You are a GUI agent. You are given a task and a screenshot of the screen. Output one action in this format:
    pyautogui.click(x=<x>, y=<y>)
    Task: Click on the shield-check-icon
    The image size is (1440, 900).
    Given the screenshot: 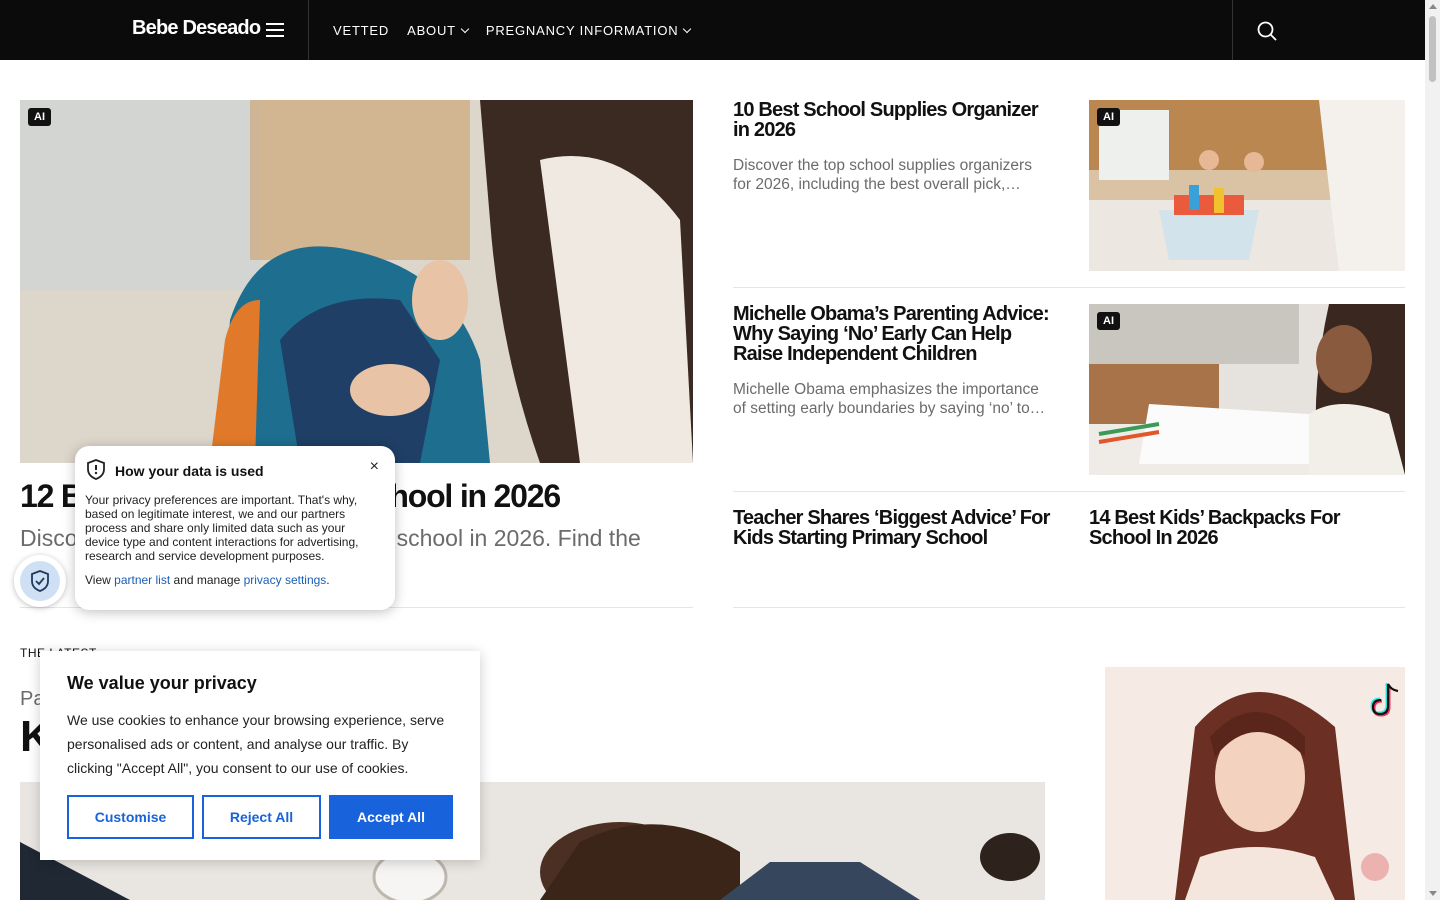 What is the action you would take?
    pyautogui.click(x=40, y=581)
    